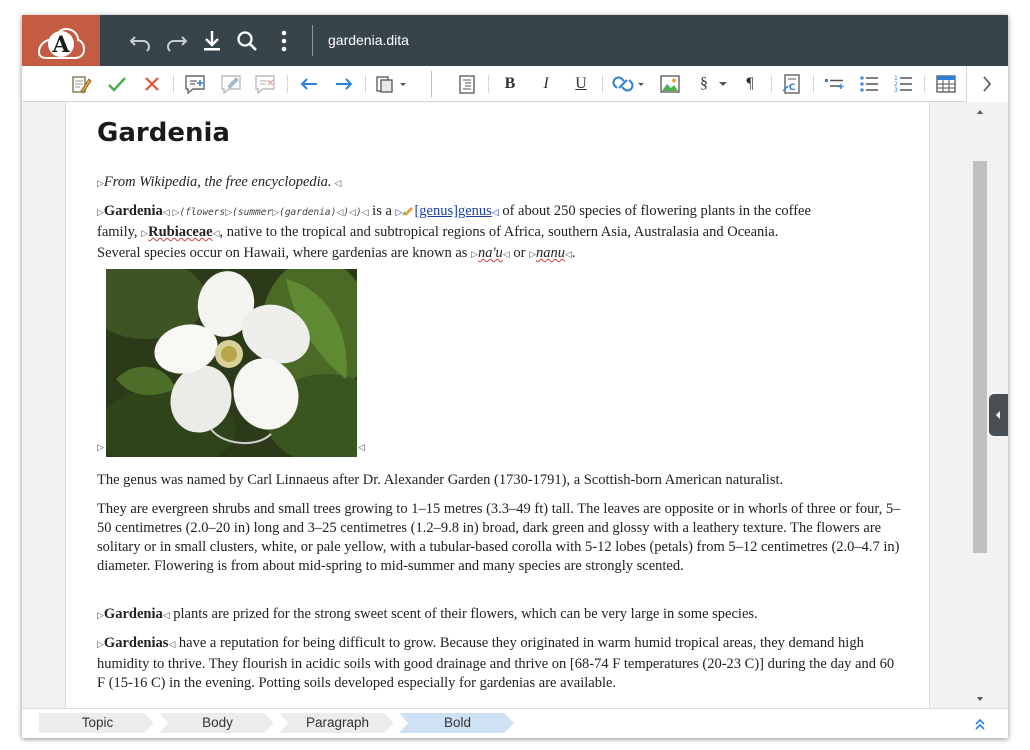  Describe the element at coordinates (750, 84) in the screenshot. I see `paragraph-marks-button: ¶` at that location.